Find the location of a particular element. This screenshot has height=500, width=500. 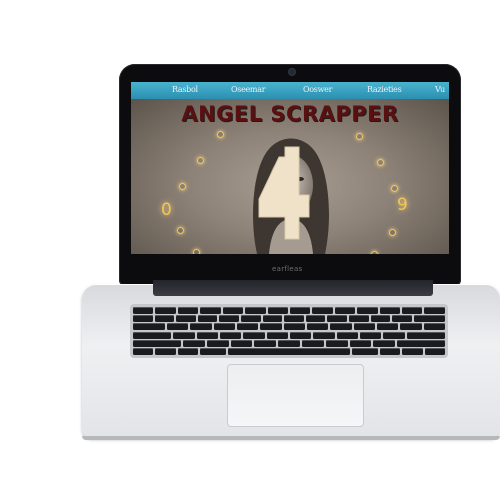

nav-item-2: Oseemar is located at coordinates (248, 89).